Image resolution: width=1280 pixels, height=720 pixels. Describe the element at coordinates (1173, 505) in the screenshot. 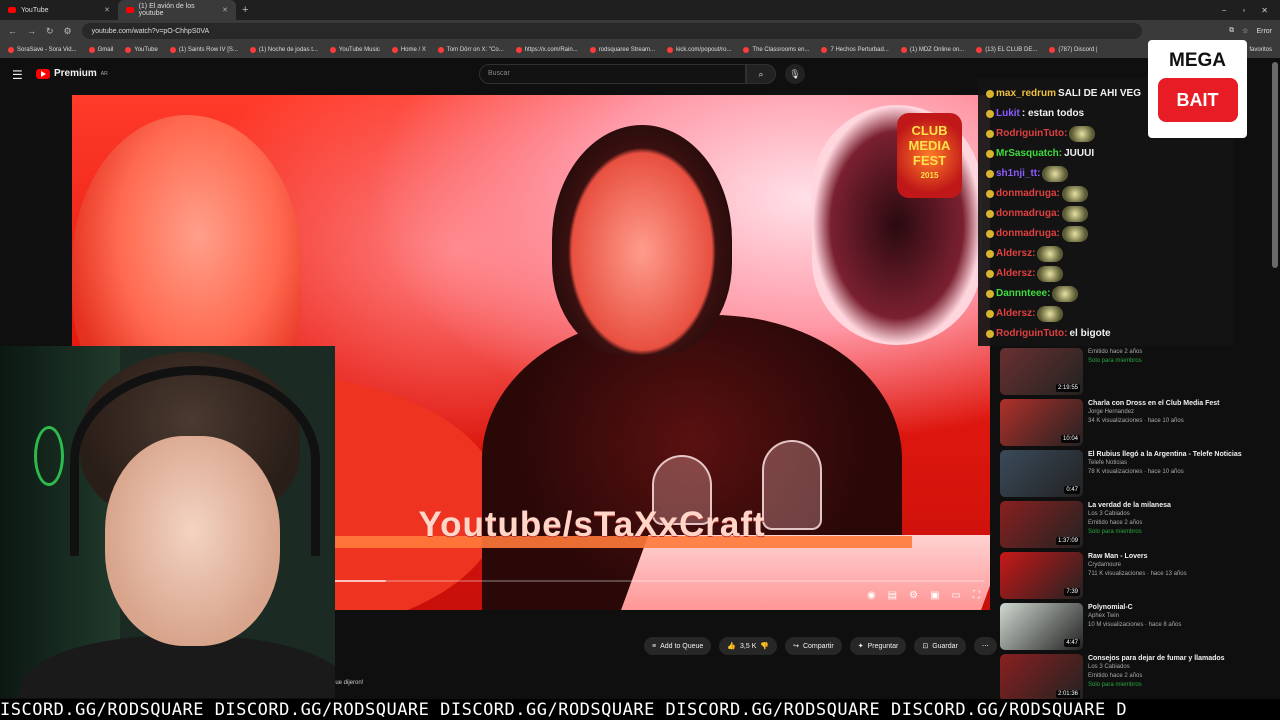

I see `video-title: La verdad de la milanesa` at that location.